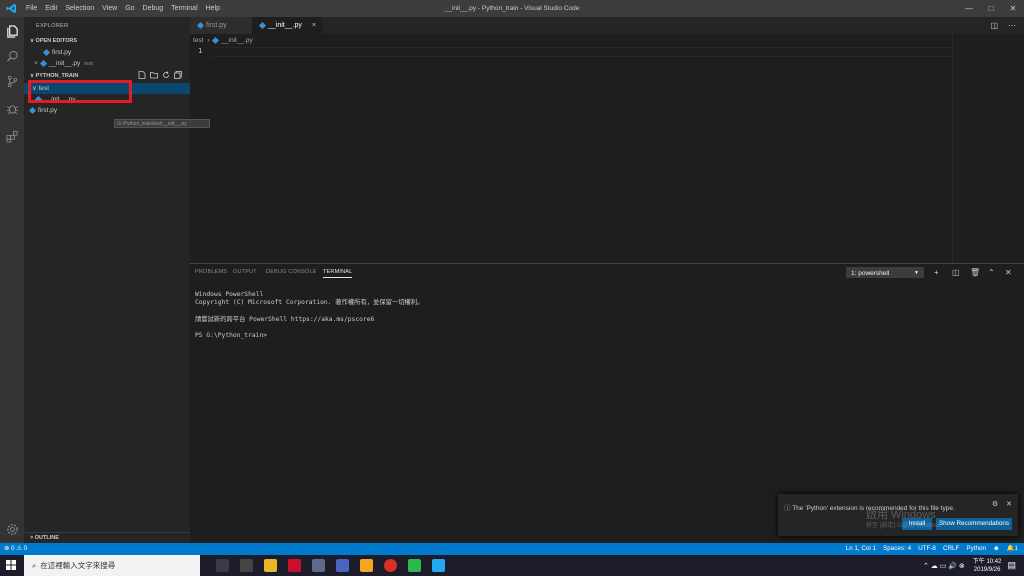  What do you see at coordinates (184, 8) in the screenshot?
I see `menu-terminal: Terminal` at bounding box center [184, 8].